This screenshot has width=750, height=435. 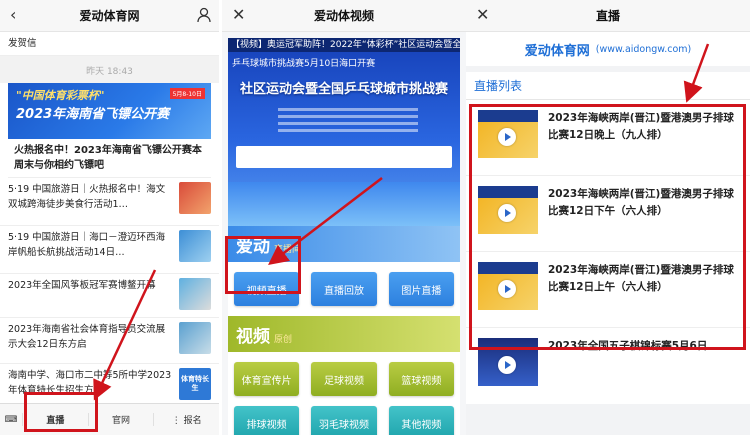 I want to click on basketball-video-button: 篮球视频, so click(x=421, y=379).